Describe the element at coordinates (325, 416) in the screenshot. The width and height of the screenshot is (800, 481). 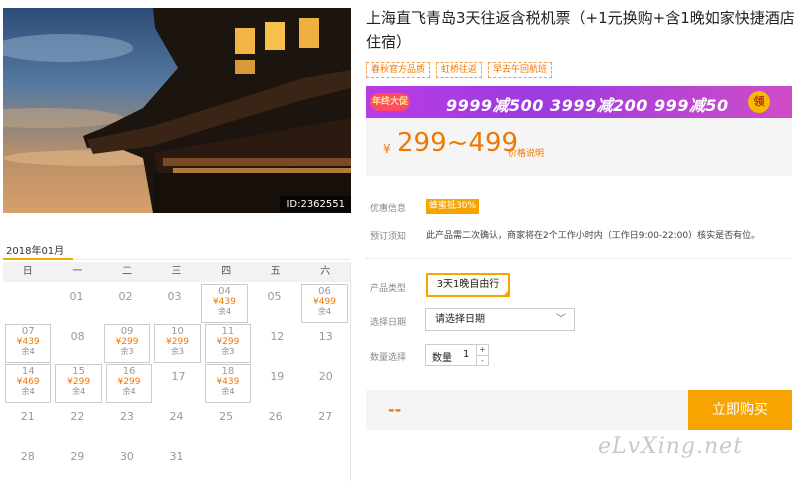
I see `calendar-day-number: 27` at that location.